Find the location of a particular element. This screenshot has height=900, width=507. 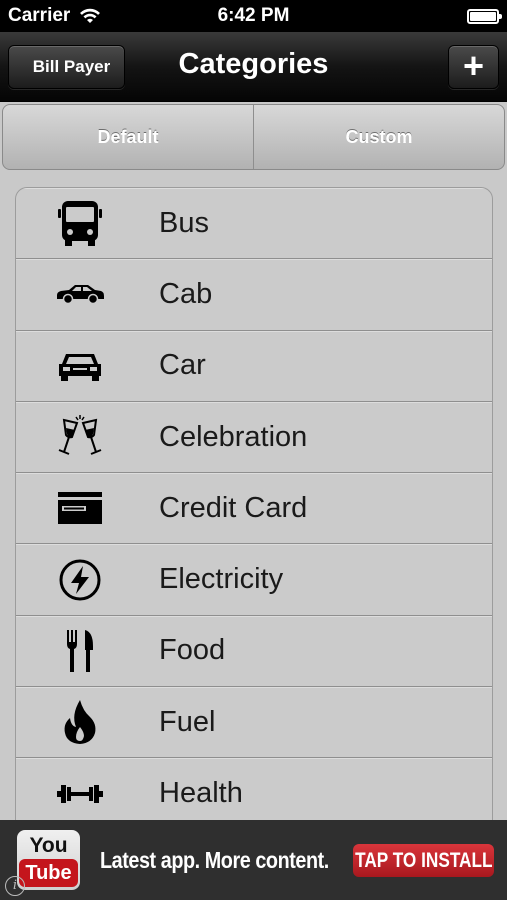

category-row-cab: Cab is located at coordinates (254, 295).